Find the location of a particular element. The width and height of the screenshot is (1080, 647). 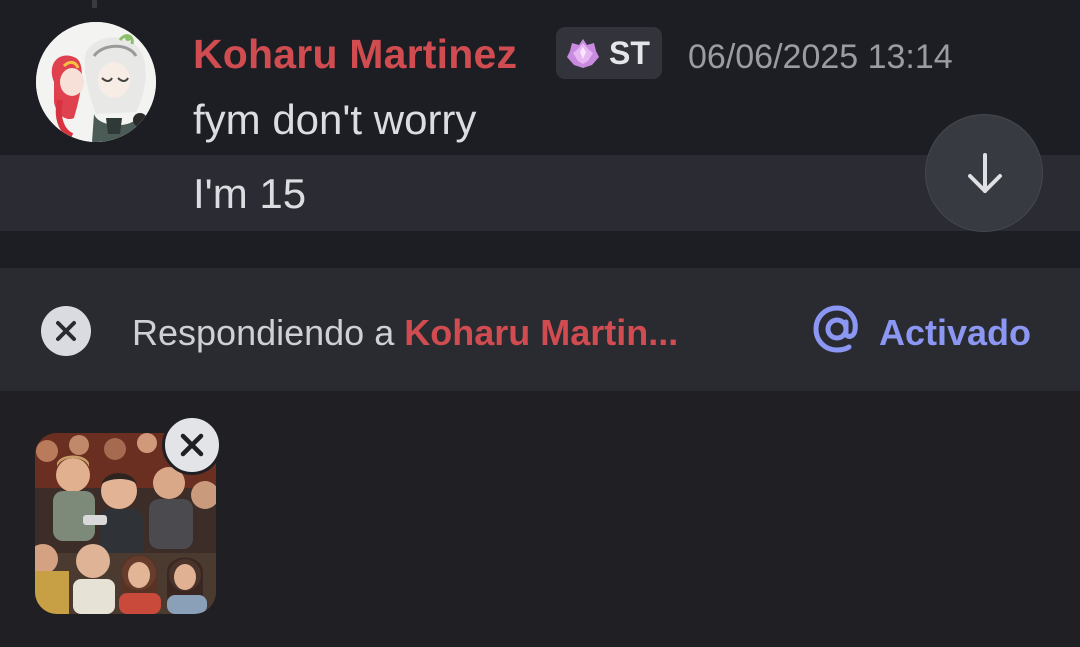

avatar-image is located at coordinates (96, 82).